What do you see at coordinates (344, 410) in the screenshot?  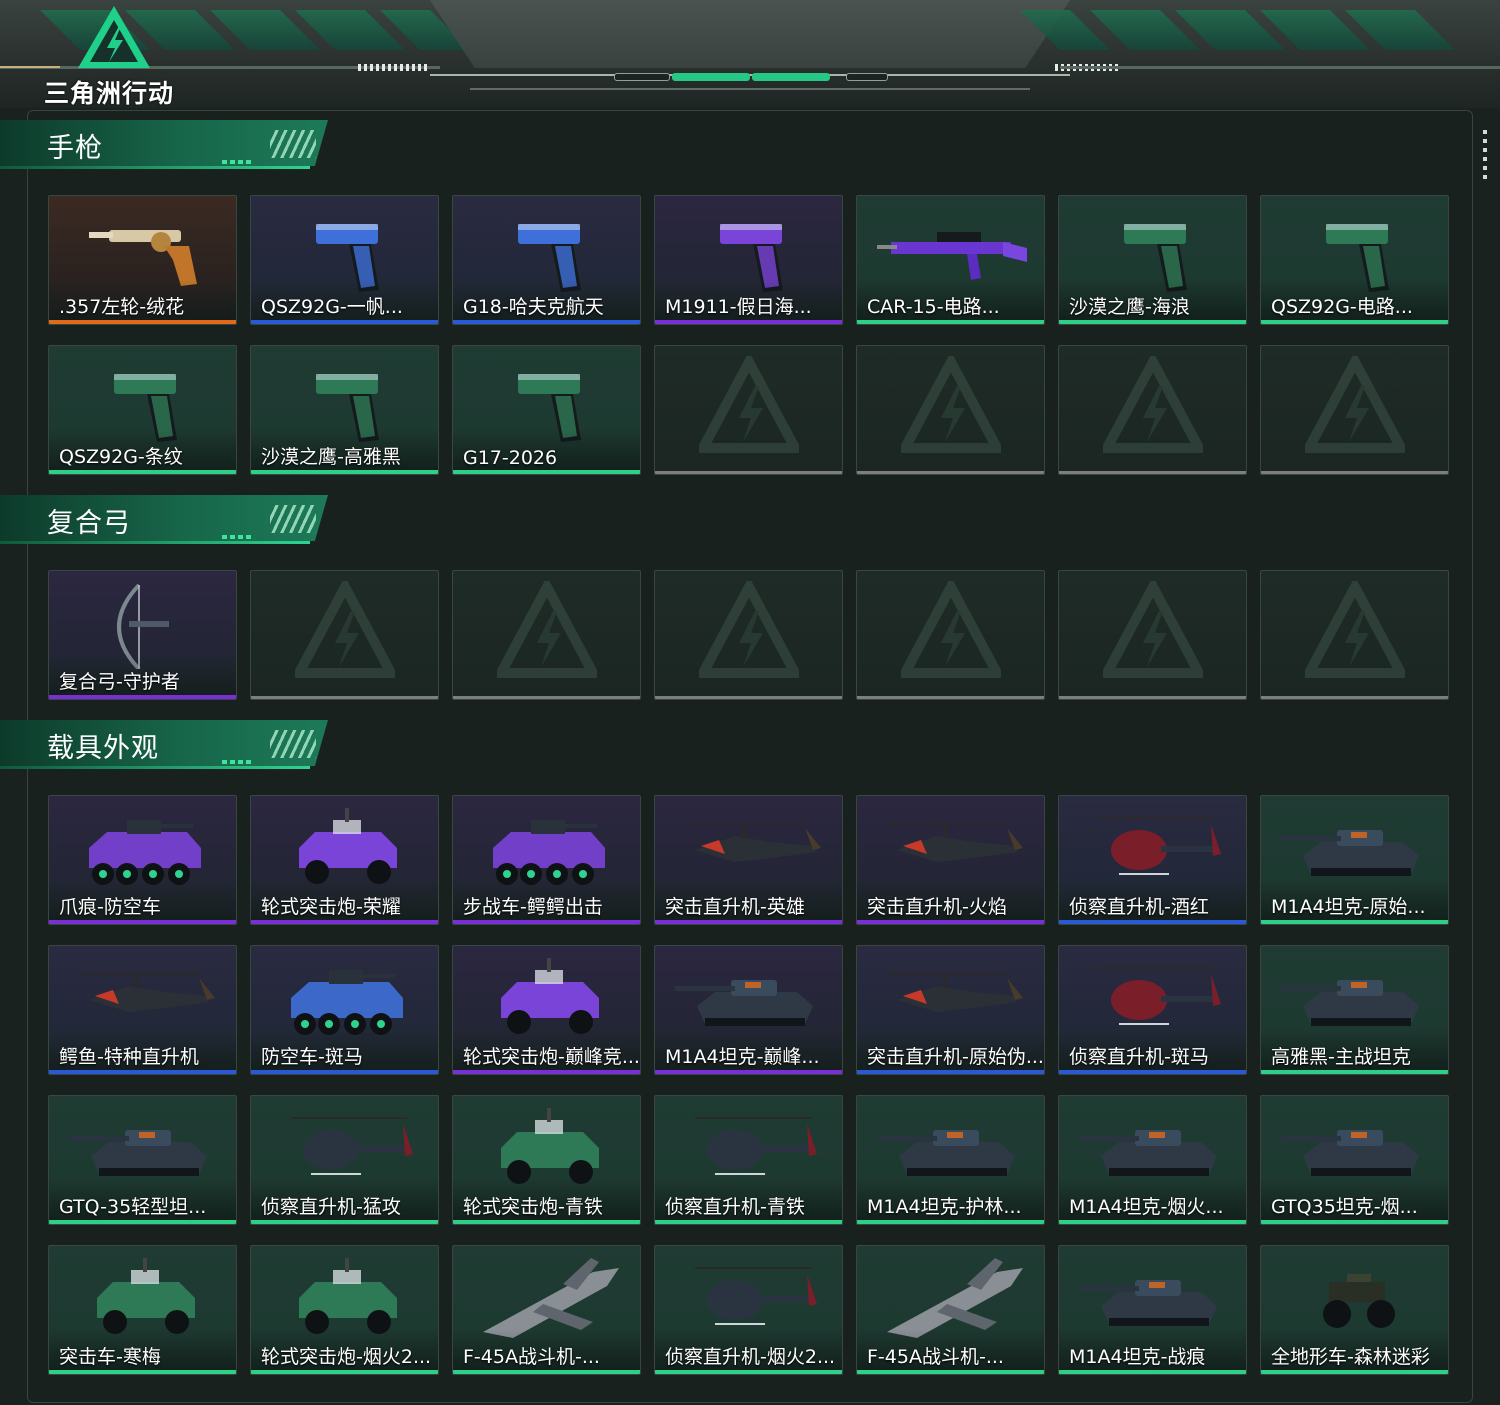 I see `skin-card: 沙漠之鹰-高雅黑` at bounding box center [344, 410].